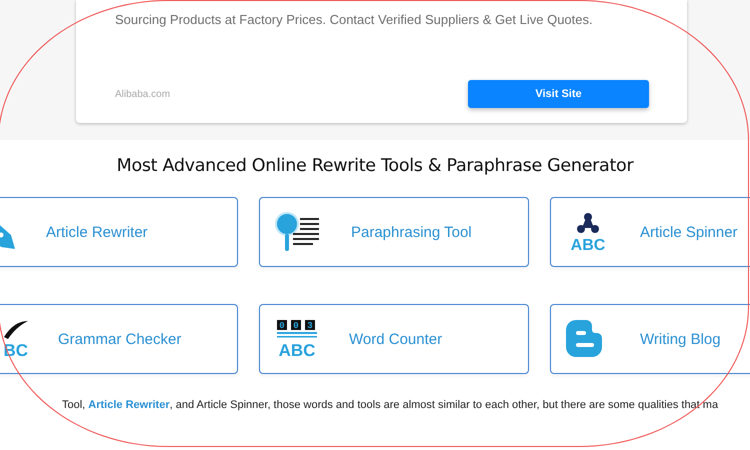 The height and width of the screenshot is (450, 750). Describe the element at coordinates (394, 339) in the screenshot. I see `tool-card: 0 0 3 ABC Word Counter` at that location.